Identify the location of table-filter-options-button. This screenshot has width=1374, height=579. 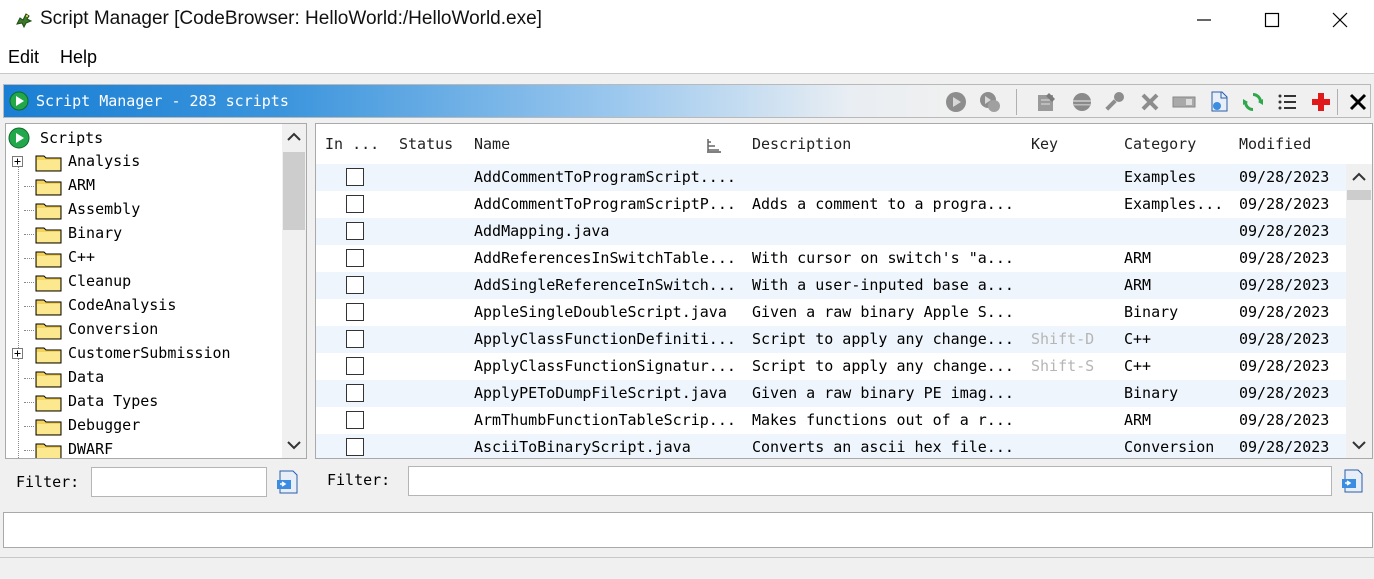
(1352, 481).